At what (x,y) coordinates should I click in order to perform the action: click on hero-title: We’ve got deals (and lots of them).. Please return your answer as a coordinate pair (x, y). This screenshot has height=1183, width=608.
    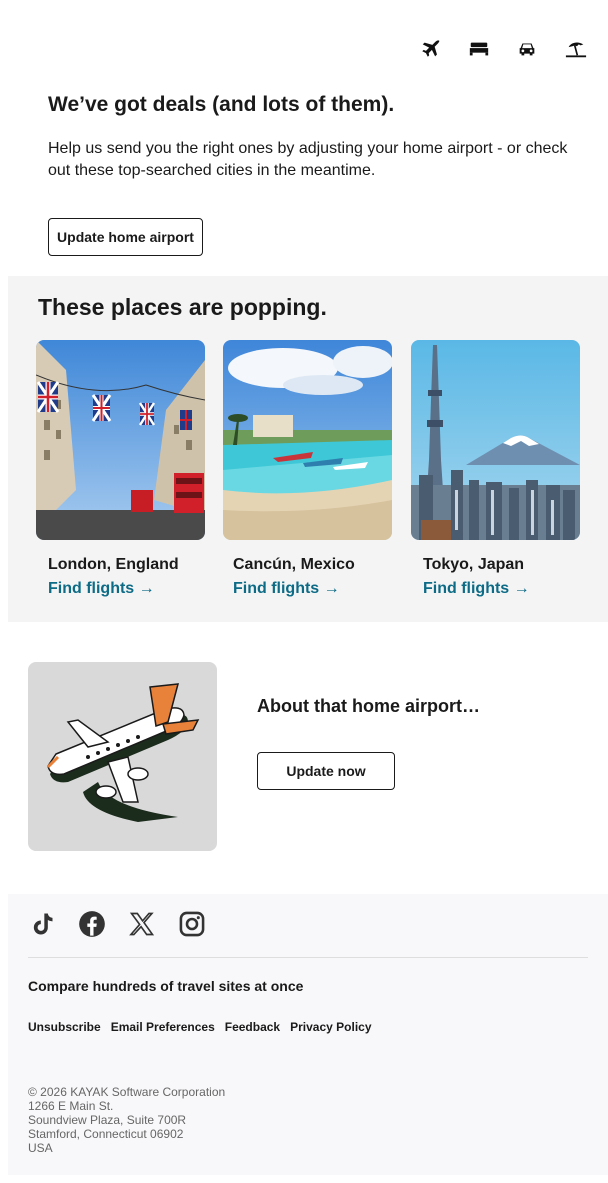
    Looking at the image, I should click on (221, 104).